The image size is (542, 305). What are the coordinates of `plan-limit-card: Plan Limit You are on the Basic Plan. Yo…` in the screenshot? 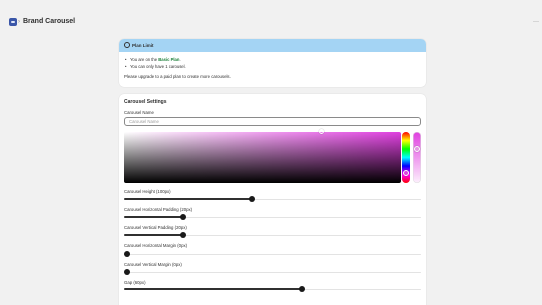 It's located at (272, 63).